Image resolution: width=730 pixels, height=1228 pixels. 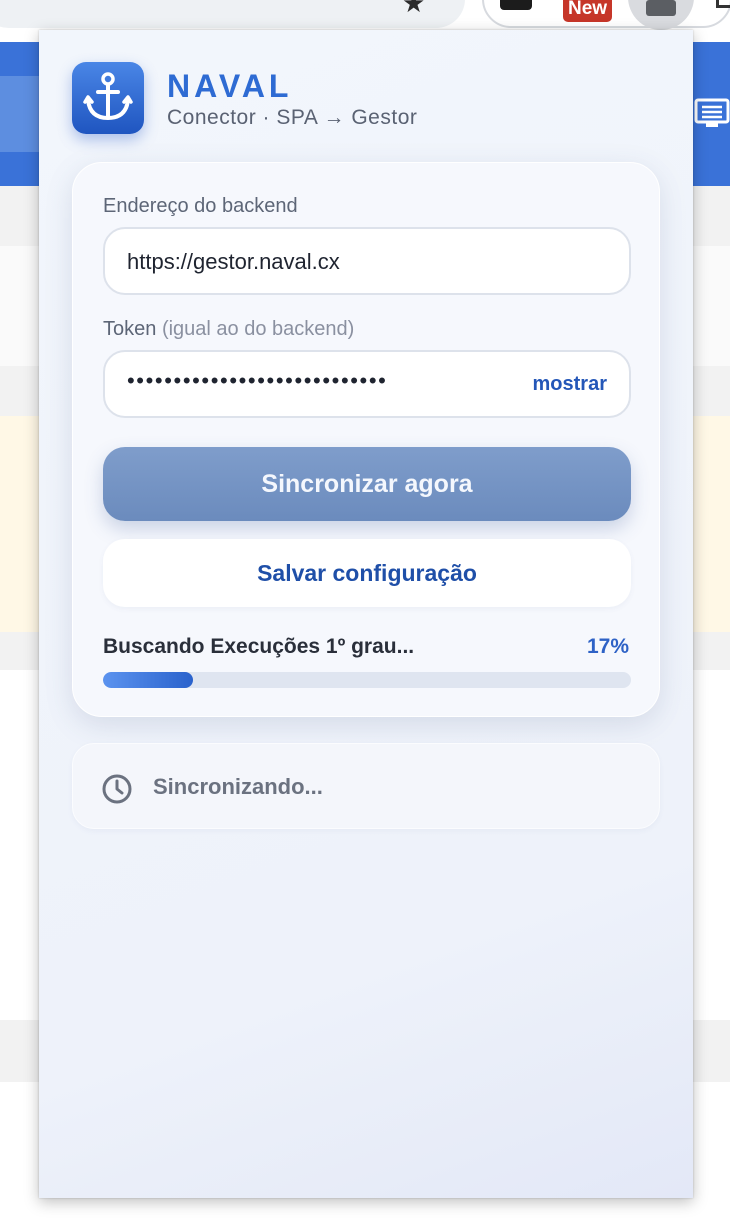 I want to click on progress-bar, so click(x=367, y=680).